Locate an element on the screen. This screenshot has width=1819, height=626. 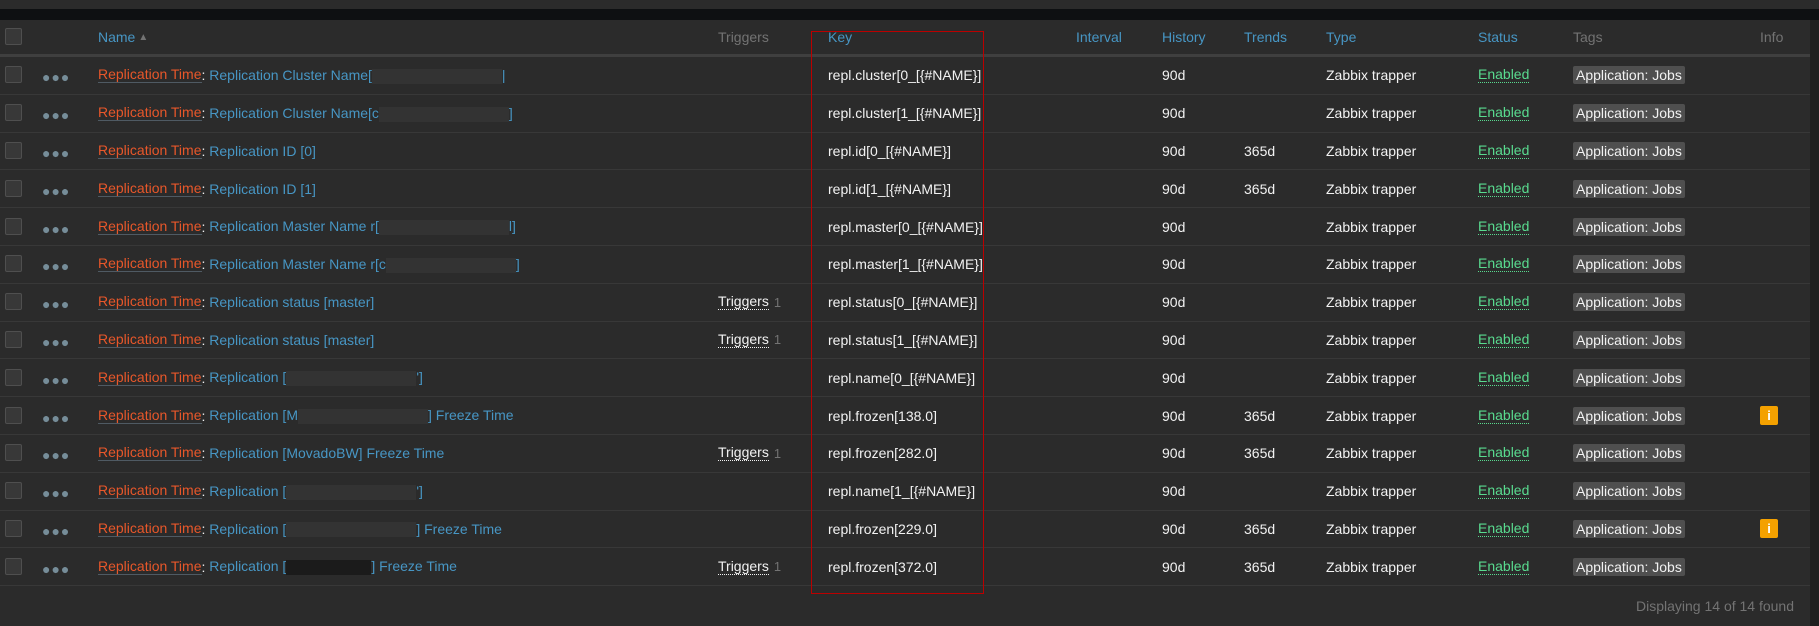
item-name-link: Replication ID [0] is located at coordinates (262, 151).